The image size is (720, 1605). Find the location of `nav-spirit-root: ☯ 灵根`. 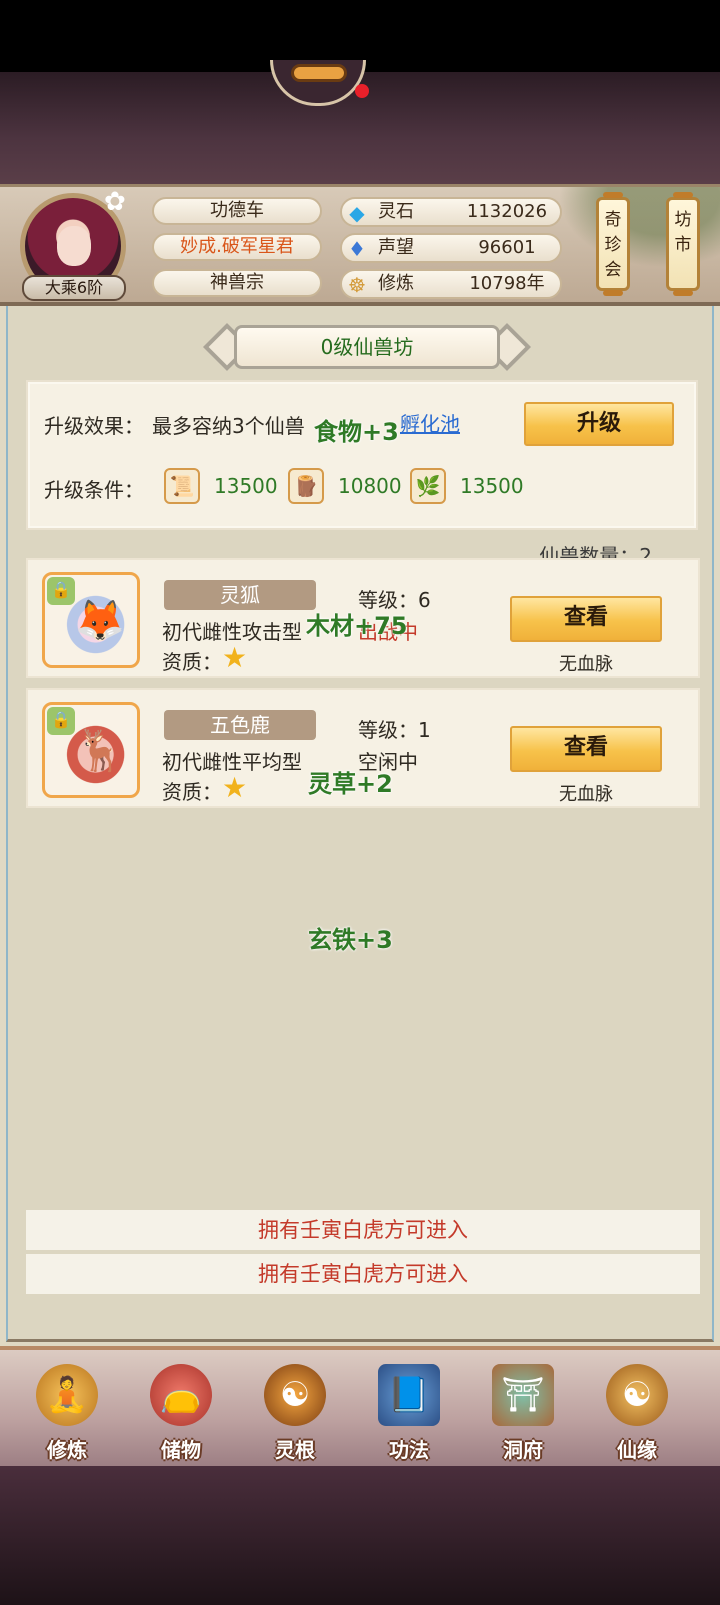

nav-spirit-root: ☯ 灵根 is located at coordinates (295, 1416).